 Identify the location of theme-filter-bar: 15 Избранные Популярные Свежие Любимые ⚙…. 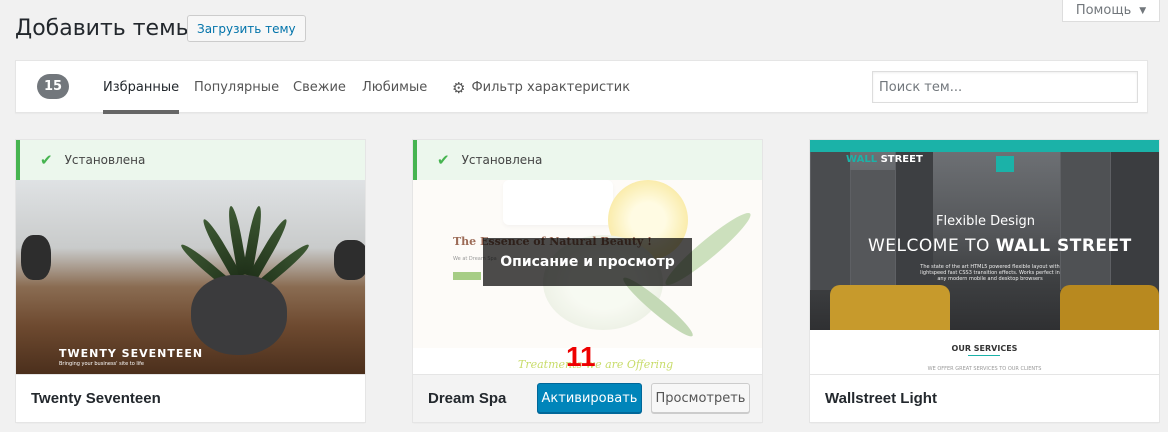
(581, 87).